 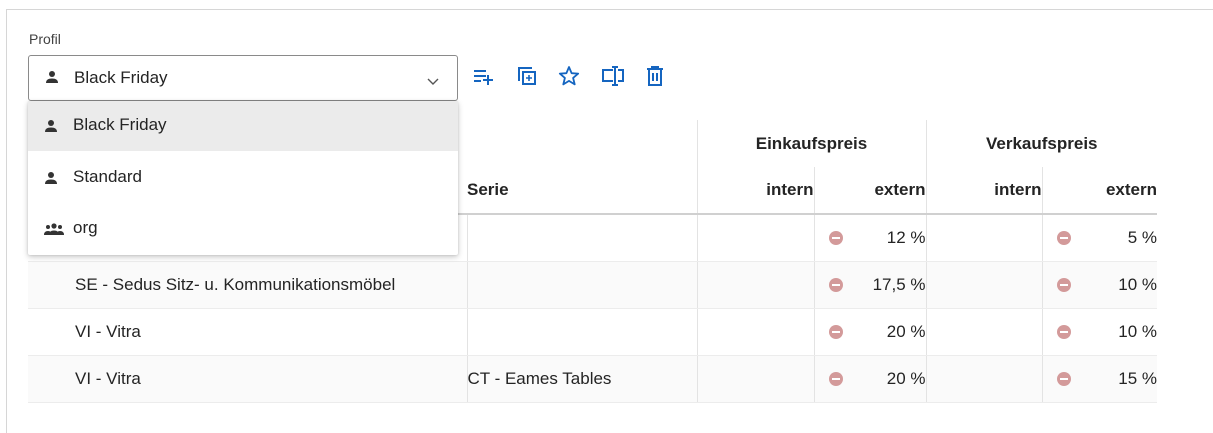 What do you see at coordinates (107, 176) in the screenshot?
I see `option-label: Standard` at bounding box center [107, 176].